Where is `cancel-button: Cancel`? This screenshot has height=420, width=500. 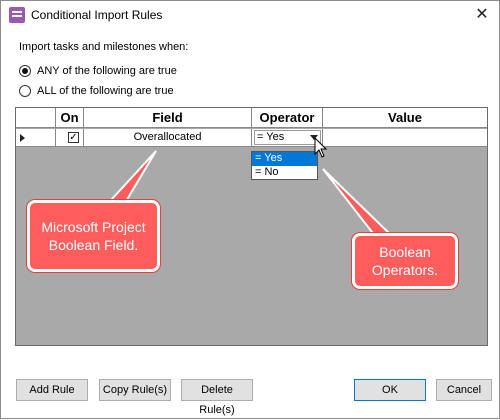 cancel-button: Cancel is located at coordinates (464, 390).